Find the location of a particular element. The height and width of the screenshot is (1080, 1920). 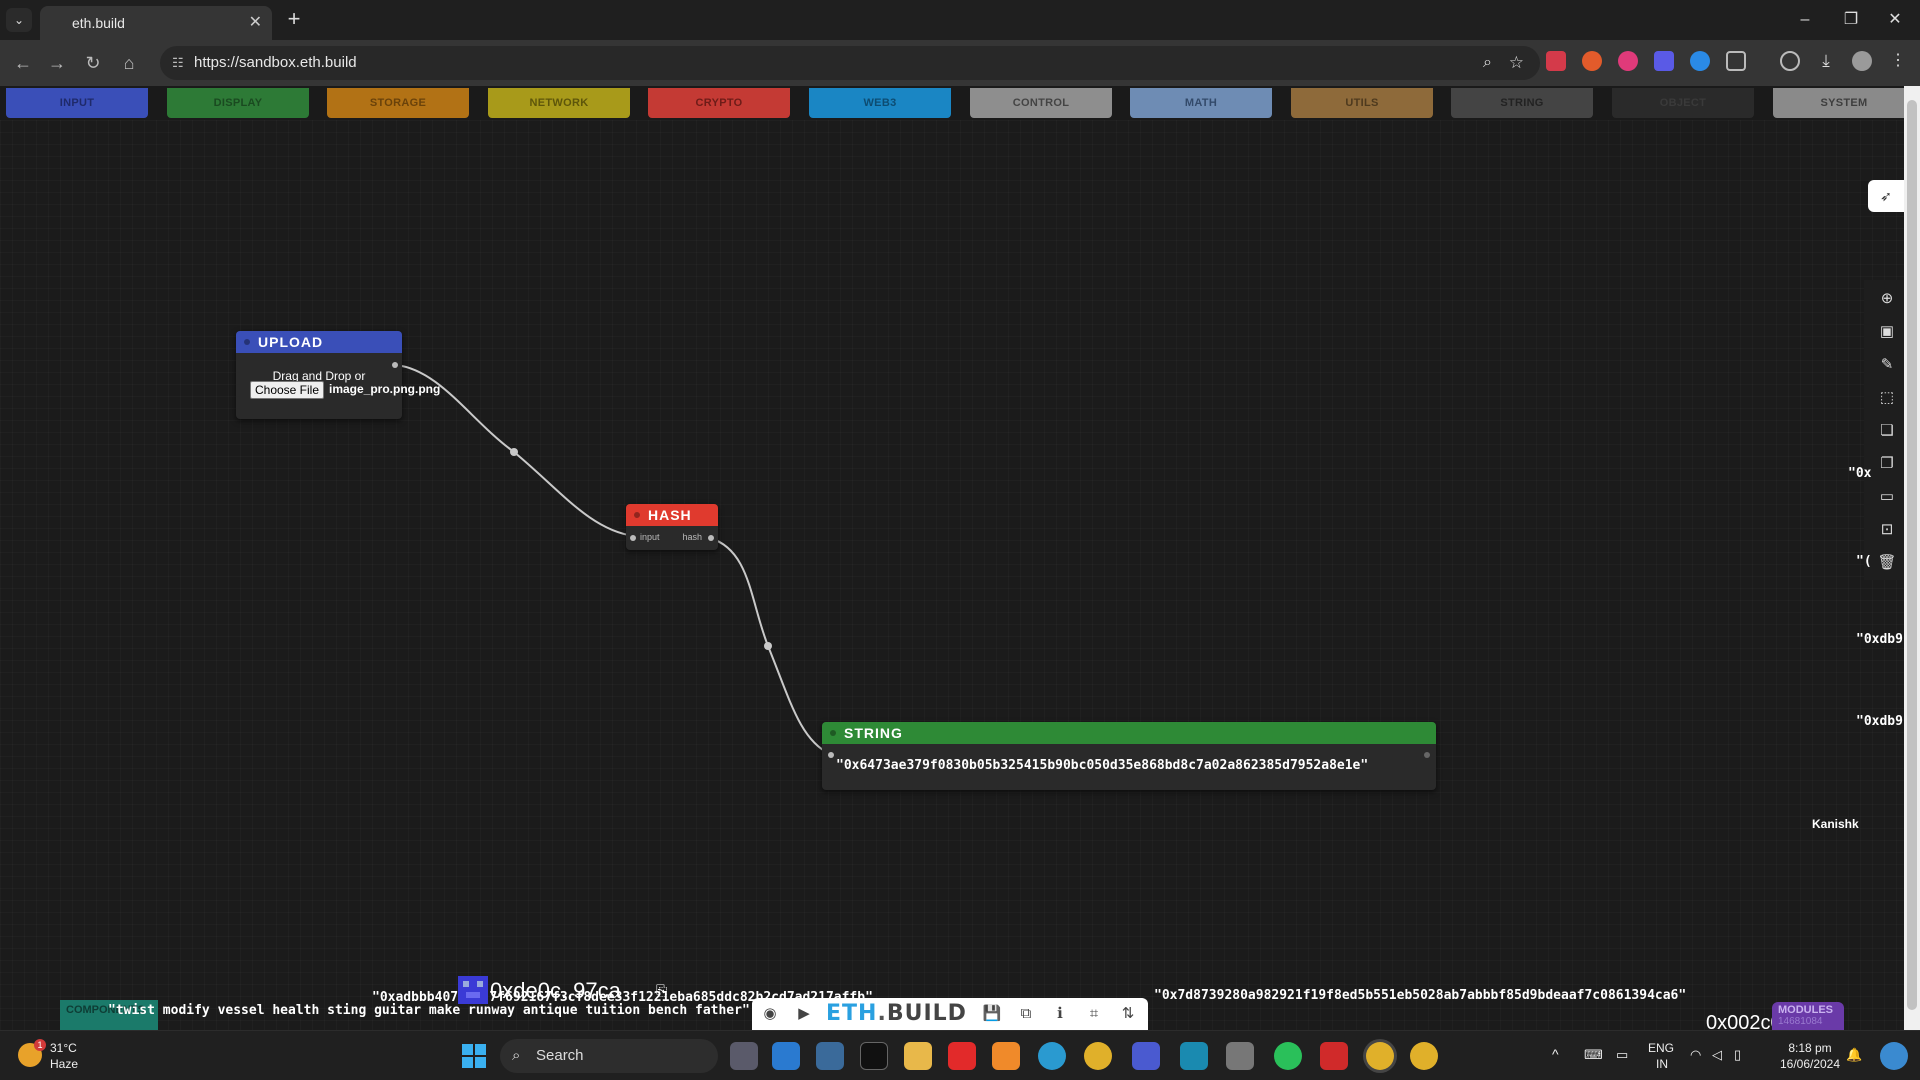

copy-icon: ❏ is located at coordinates (1887, 431).